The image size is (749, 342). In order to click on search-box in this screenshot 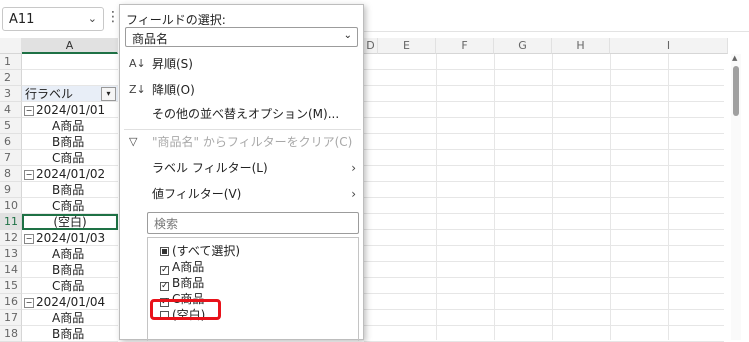, I will do `click(253, 223)`.